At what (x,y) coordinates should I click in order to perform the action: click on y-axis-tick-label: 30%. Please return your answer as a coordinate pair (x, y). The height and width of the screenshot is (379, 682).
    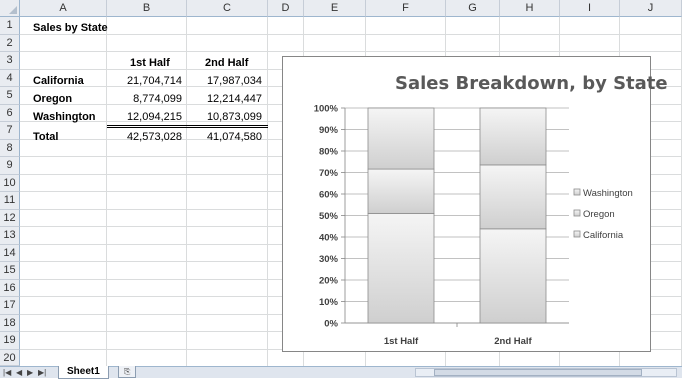
    Looking at the image, I should click on (329, 259).